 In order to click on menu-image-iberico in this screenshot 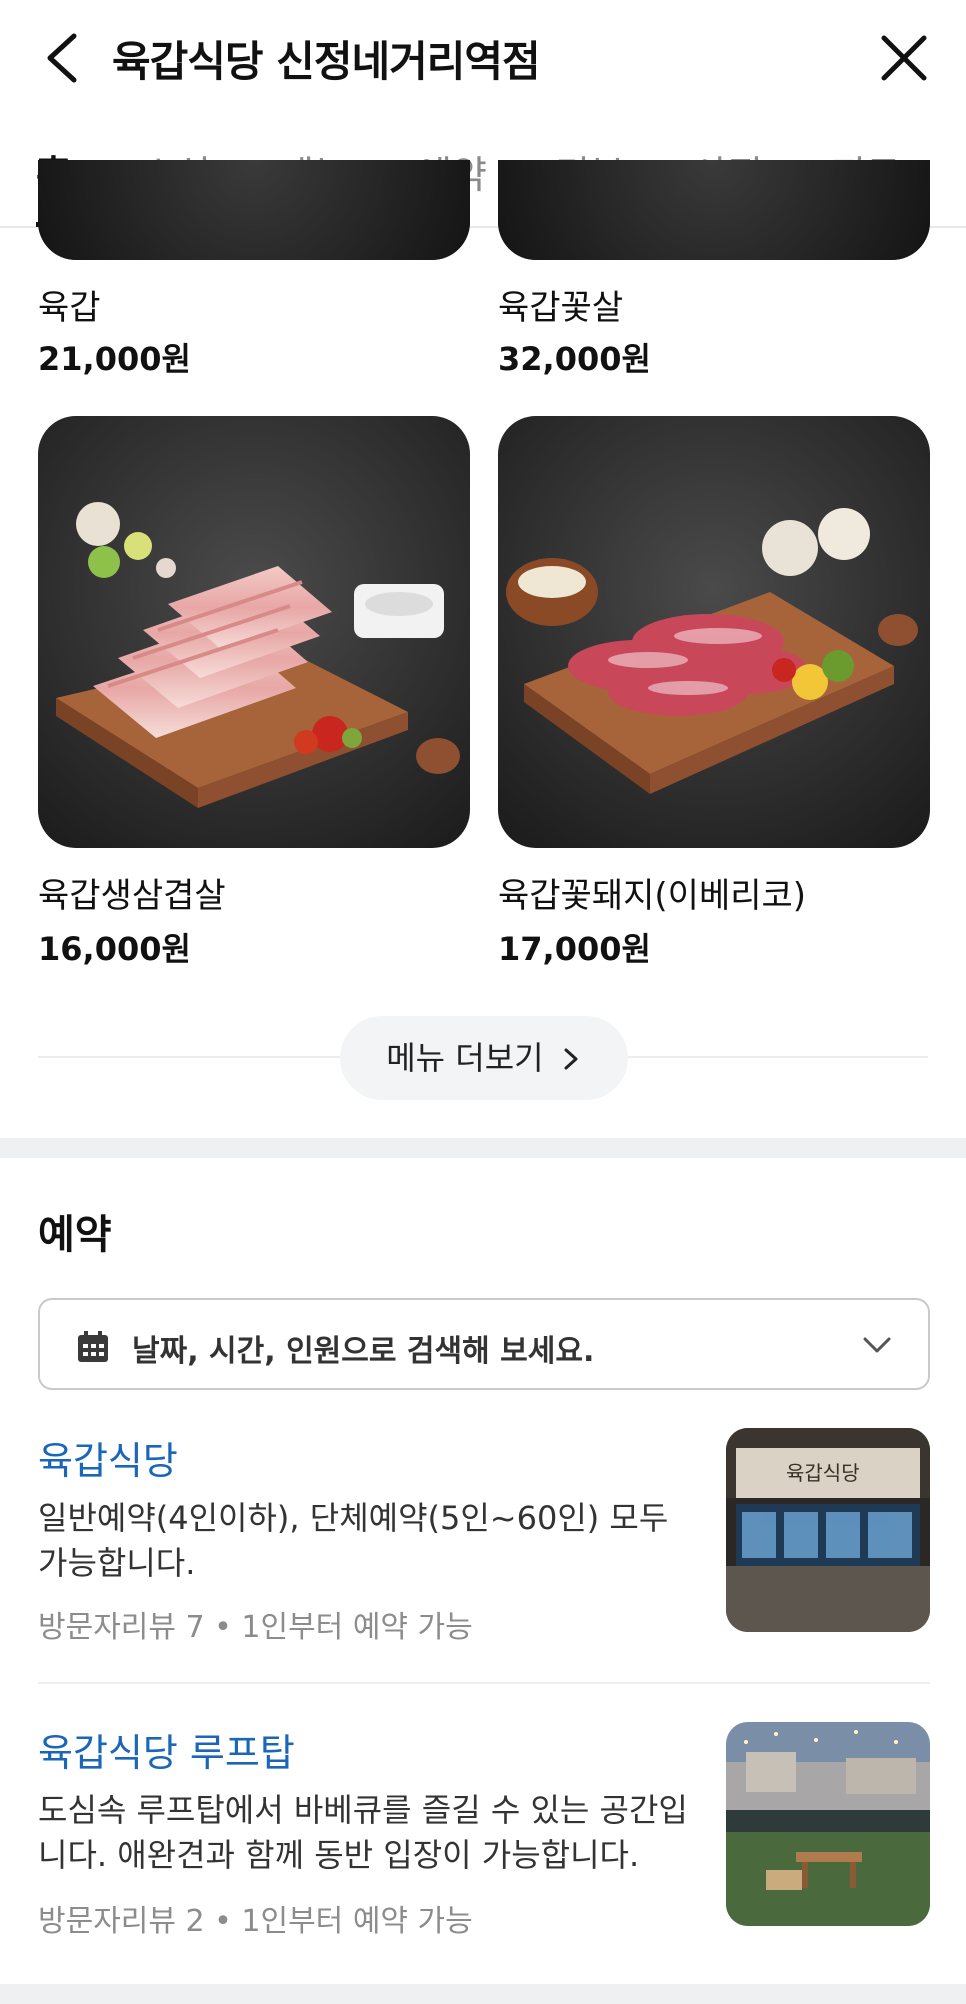, I will do `click(714, 632)`.